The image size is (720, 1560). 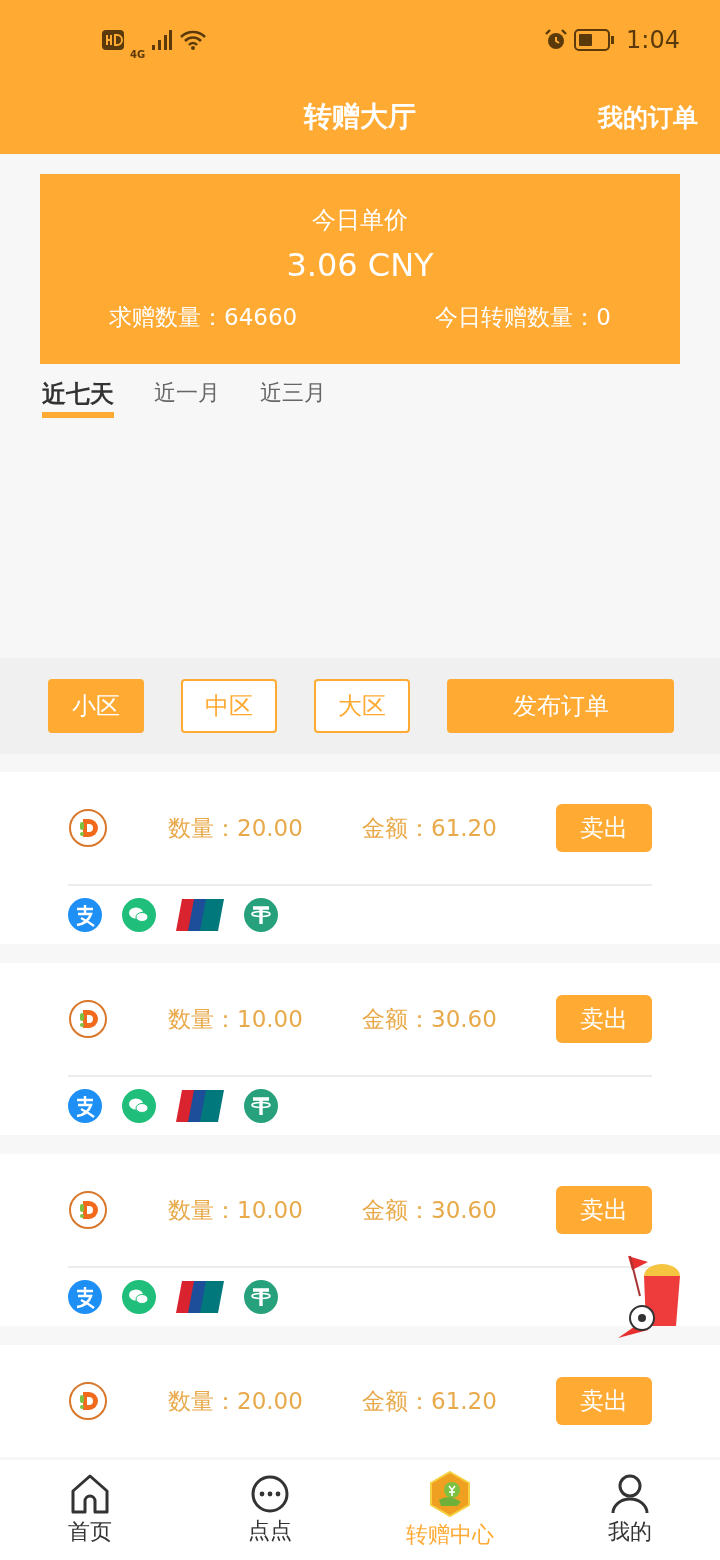 I want to click on zone-filter: 中区, so click(x=229, y=706).